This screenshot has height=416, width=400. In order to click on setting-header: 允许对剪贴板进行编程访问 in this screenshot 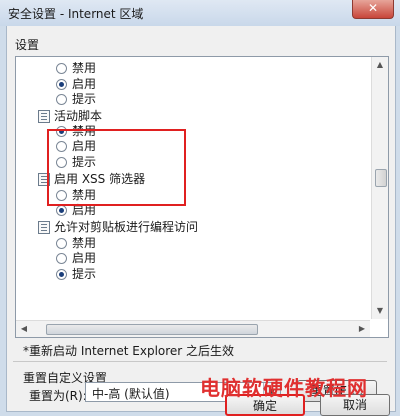, I will do `click(126, 227)`.